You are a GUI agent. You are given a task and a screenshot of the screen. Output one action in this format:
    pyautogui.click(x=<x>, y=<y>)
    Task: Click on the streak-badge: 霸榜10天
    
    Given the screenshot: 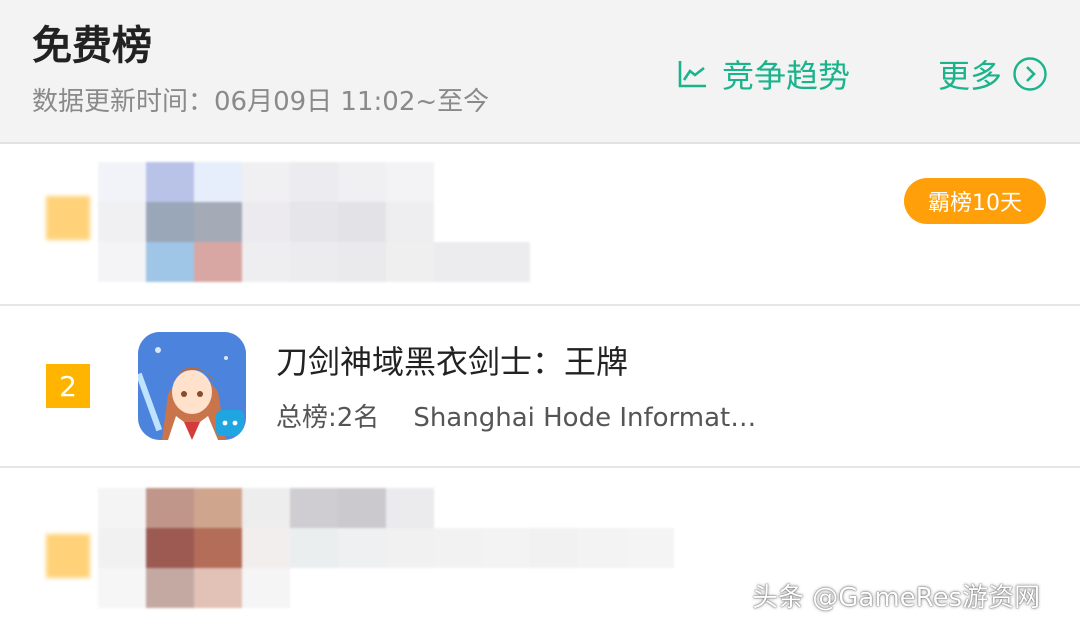 What is the action you would take?
    pyautogui.click(x=975, y=201)
    